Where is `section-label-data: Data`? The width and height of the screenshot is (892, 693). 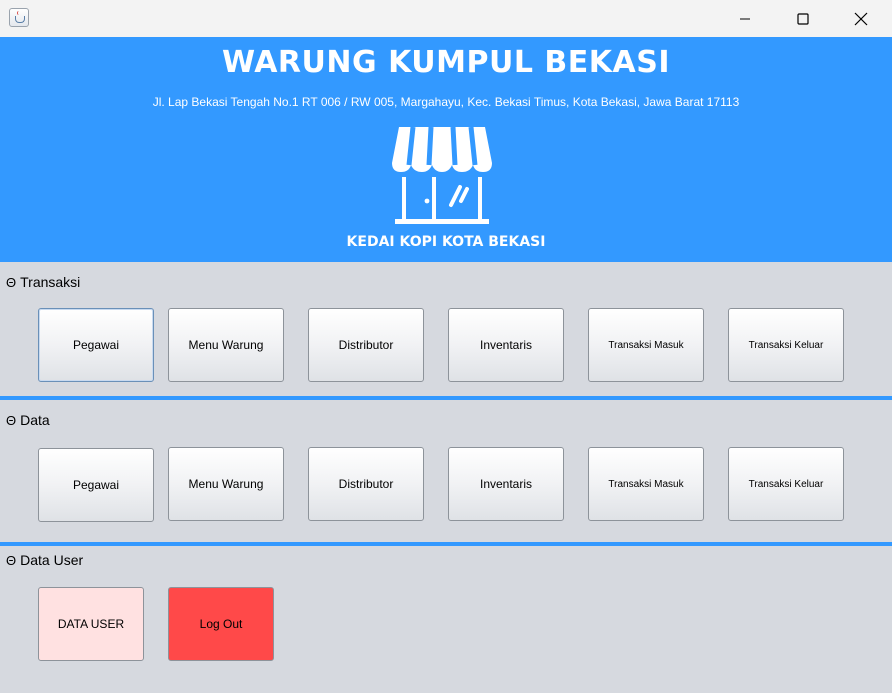
section-label-data: Data is located at coordinates (35, 420).